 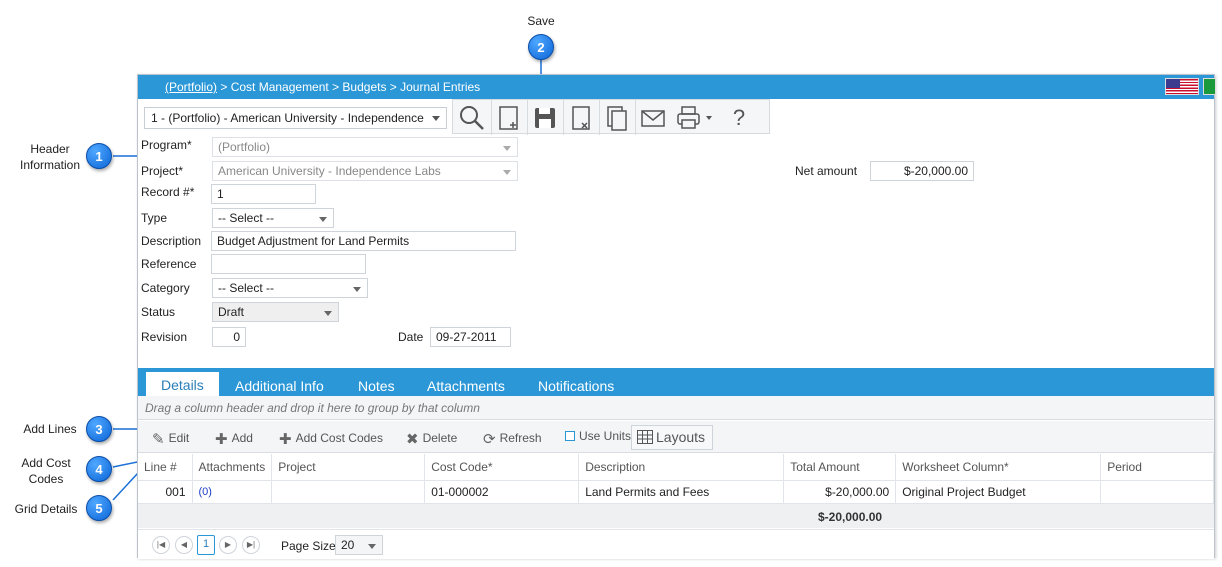 I want to click on column-header-total-amount: Total Amount, so click(x=840, y=467).